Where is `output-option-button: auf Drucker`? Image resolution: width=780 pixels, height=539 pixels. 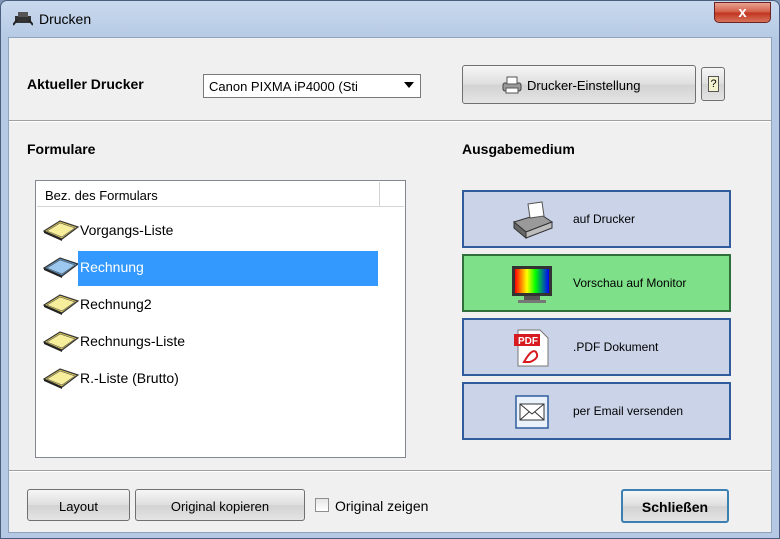
output-option-button: auf Drucker is located at coordinates (596, 219).